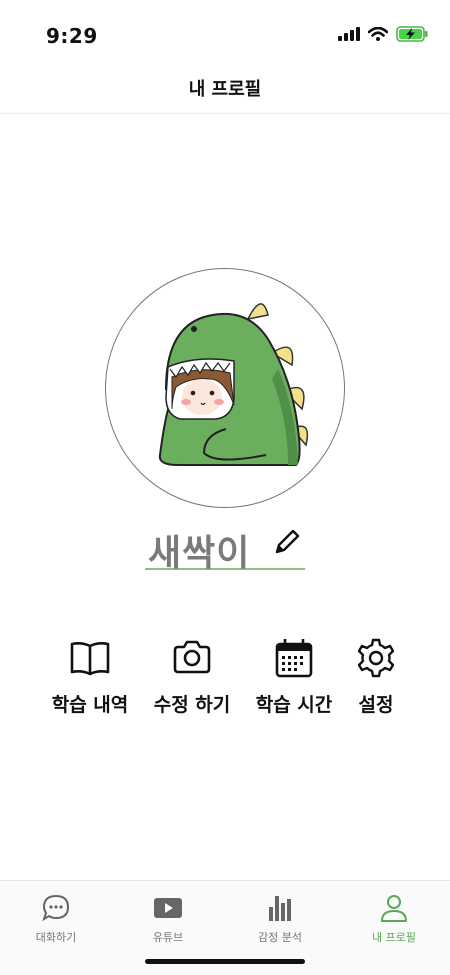 Image resolution: width=450 pixels, height=975 pixels. I want to click on menu-item-edit: 수정 하기, so click(192, 681).